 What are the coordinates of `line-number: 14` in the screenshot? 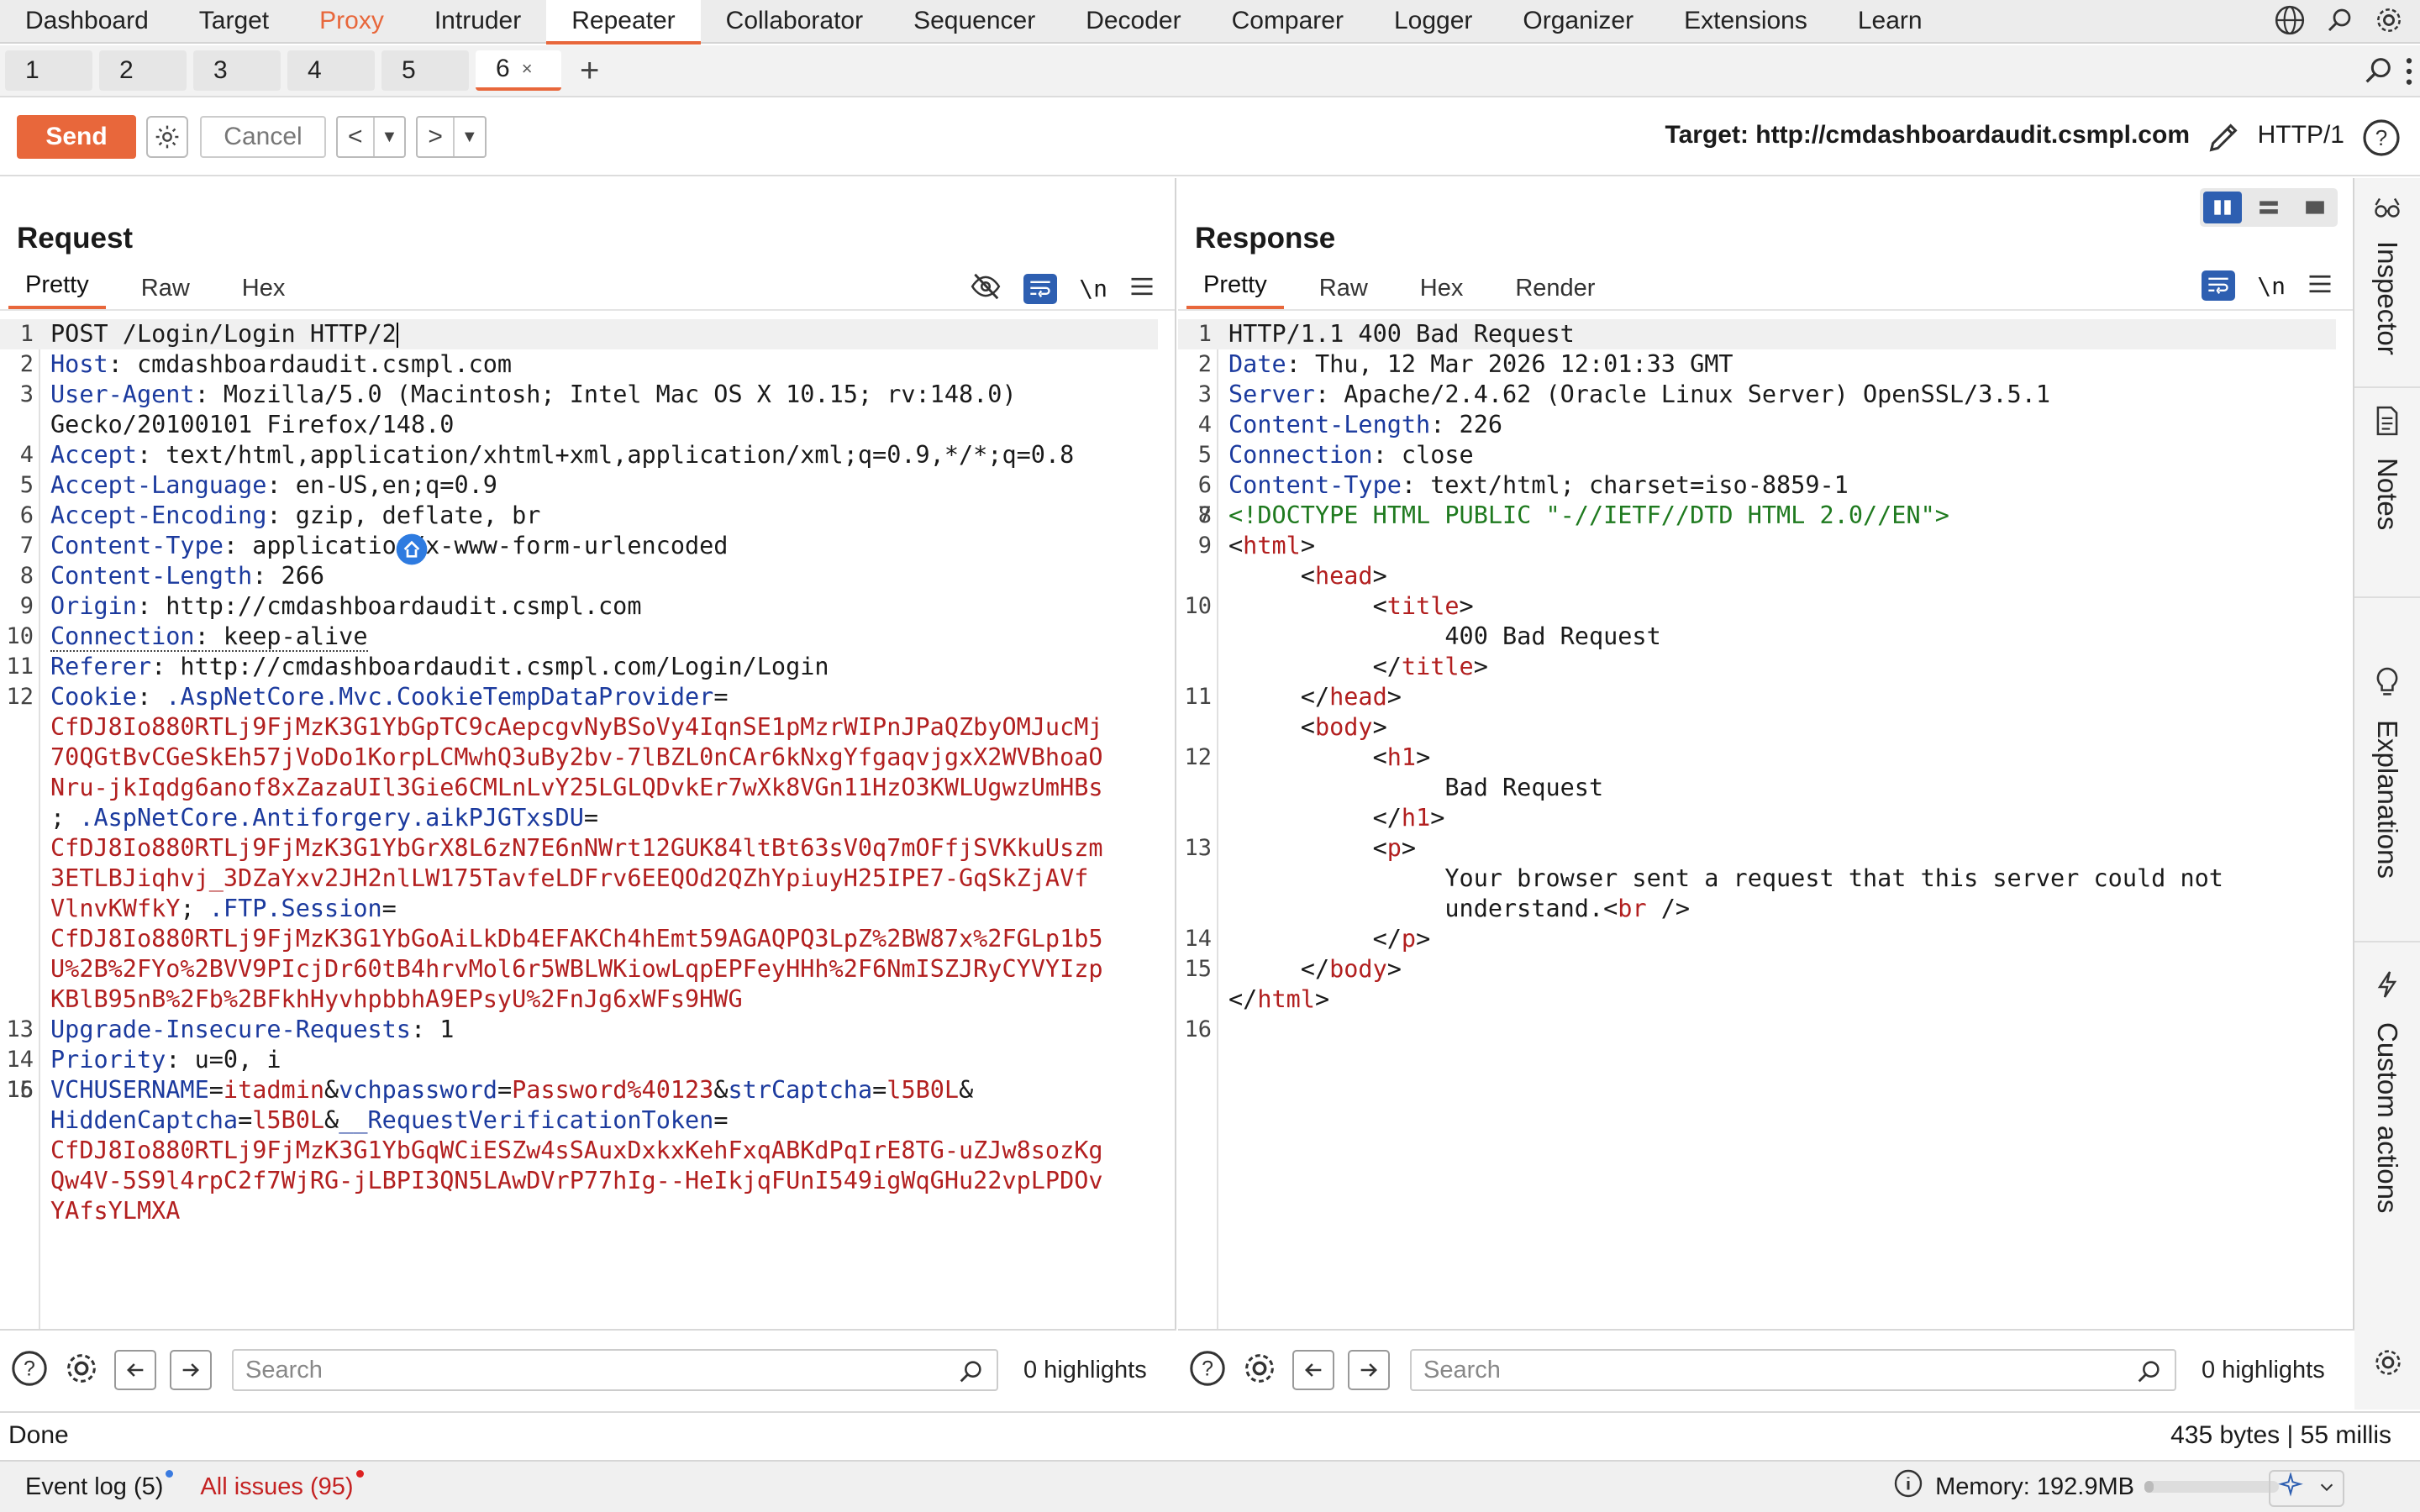 It's located at (20, 1060).